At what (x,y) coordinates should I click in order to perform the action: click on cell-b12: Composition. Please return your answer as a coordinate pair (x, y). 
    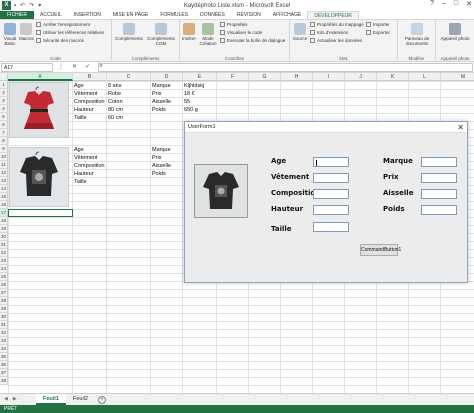
    Looking at the image, I should click on (89, 166).